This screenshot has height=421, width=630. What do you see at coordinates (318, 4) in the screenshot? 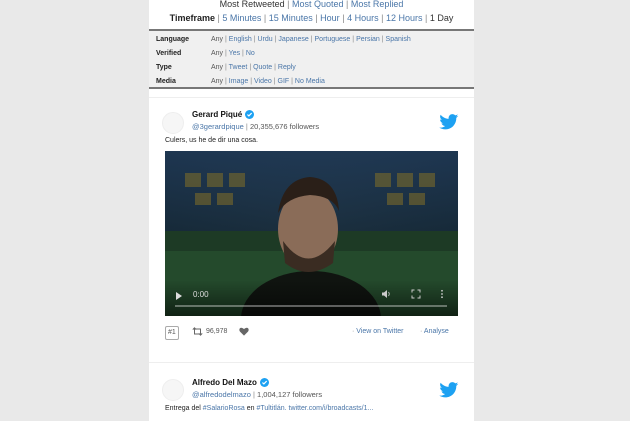
I see `sort-most-quoted: Most Quoted` at bounding box center [318, 4].